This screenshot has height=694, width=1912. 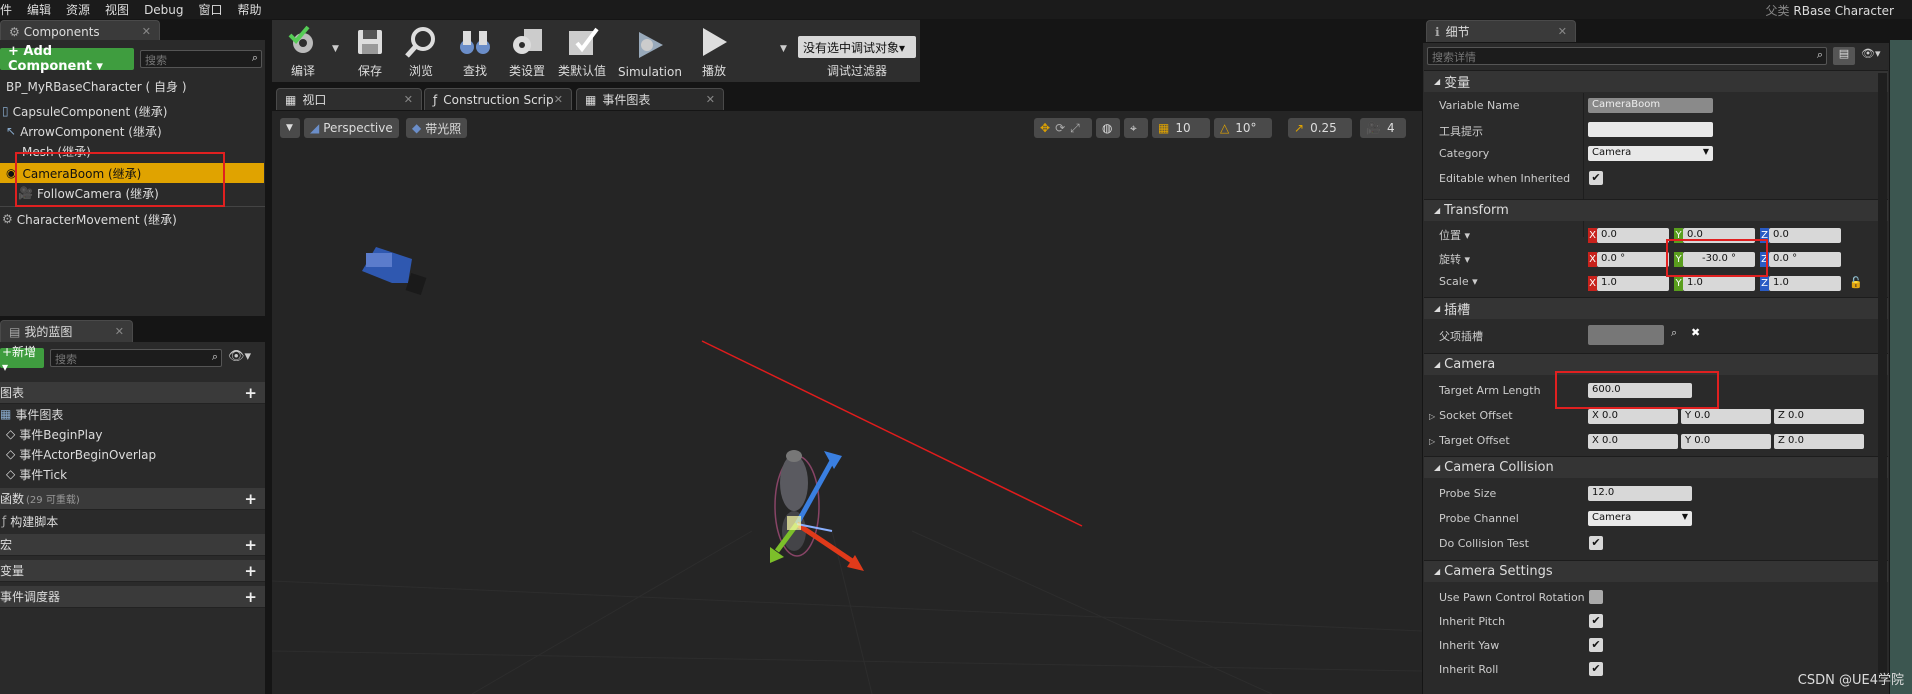 I want to click on inherit-yaw-checkbox: ✔, so click(x=1596, y=645).